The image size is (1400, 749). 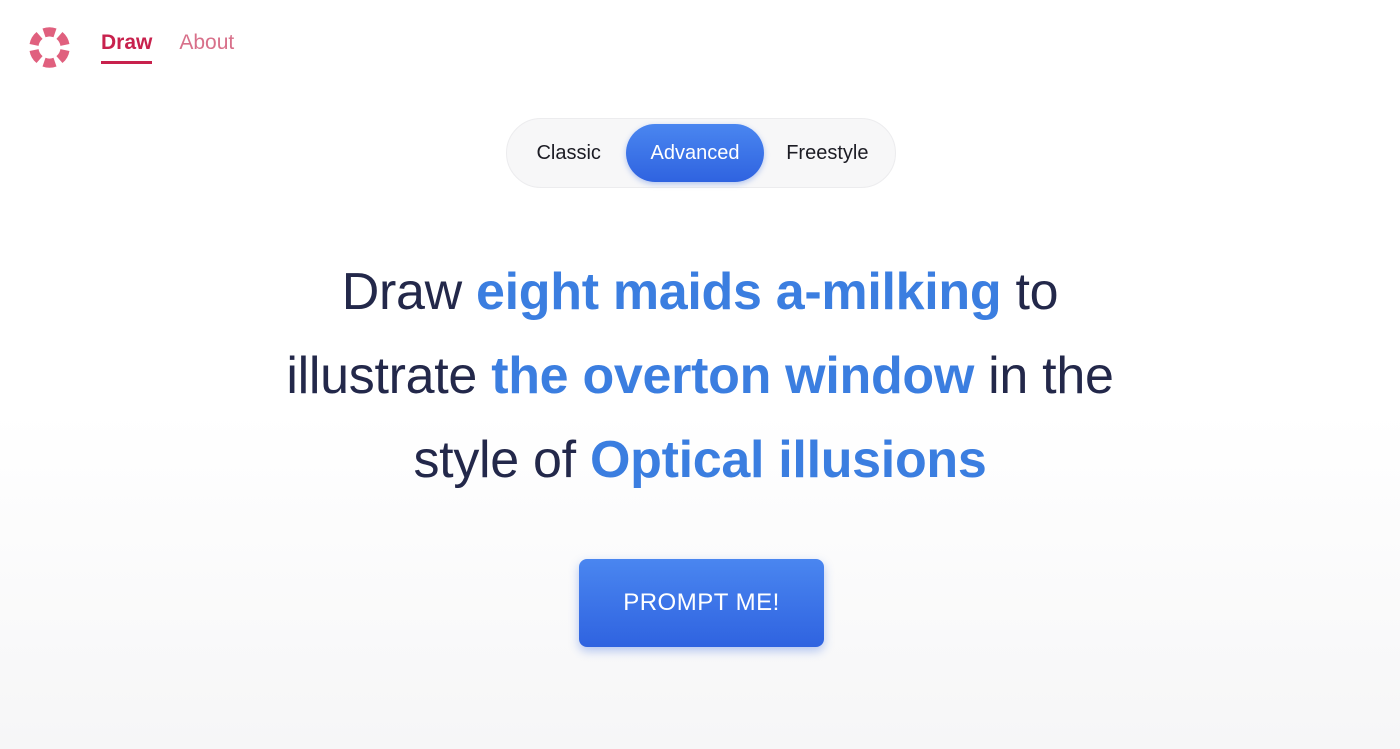 I want to click on mode-advanced-tab: Advanced, so click(x=695, y=153).